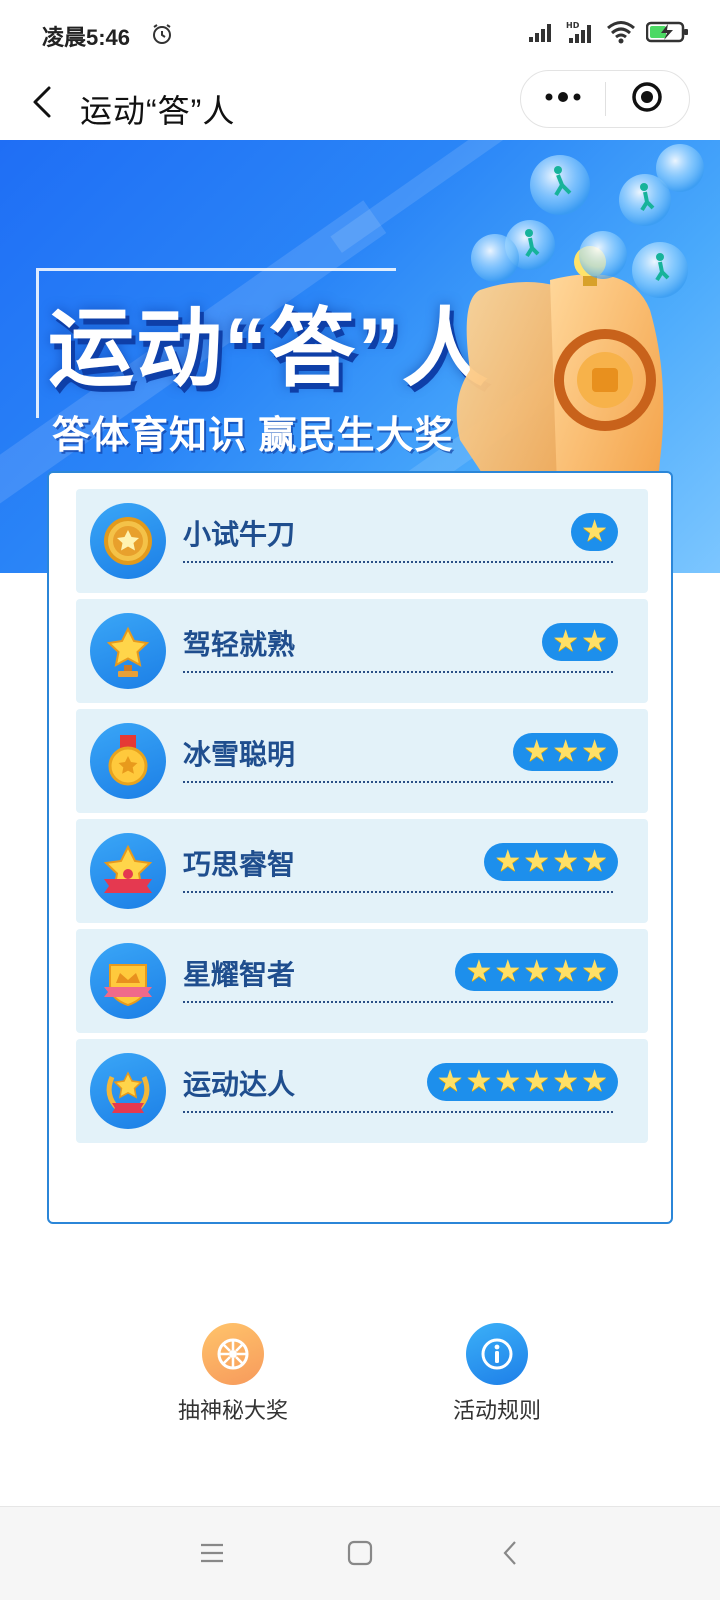  I want to click on status-bar: 凌晨5:46 HD, so click(360, 35).